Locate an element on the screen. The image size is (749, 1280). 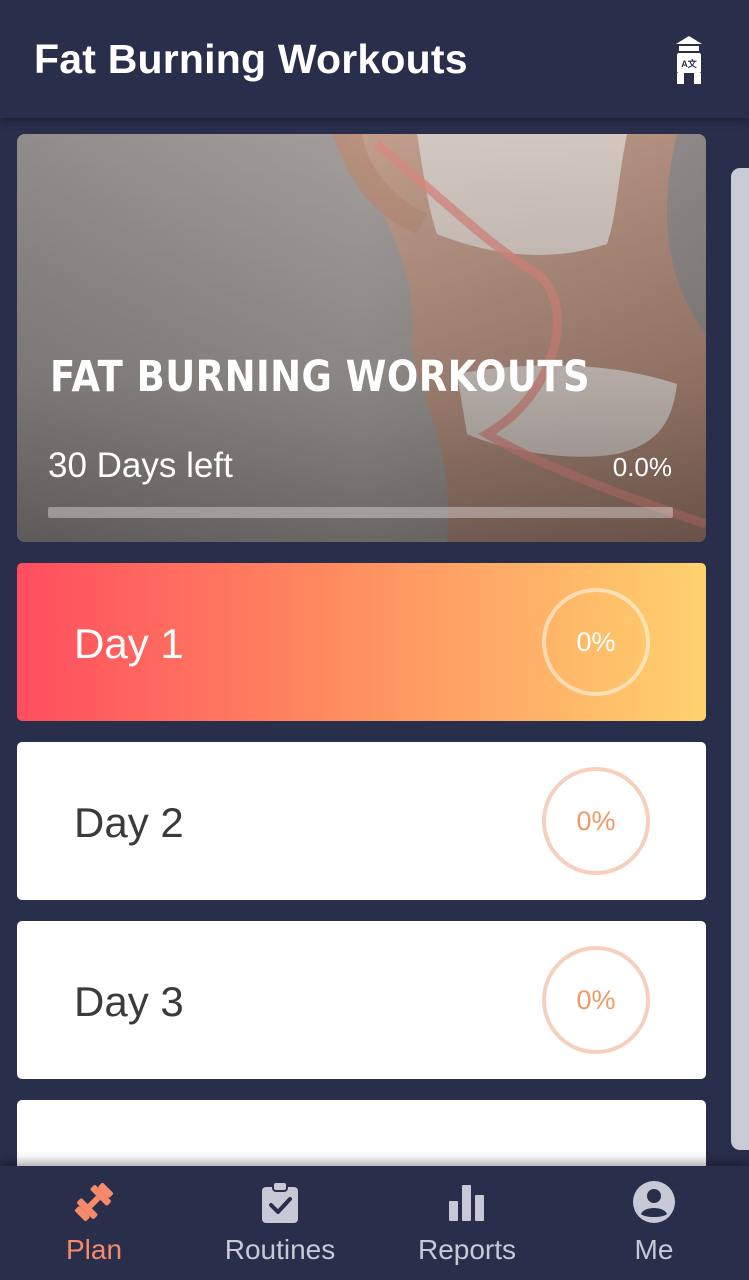
bottom-navigation: Plan Routines Reports Me is located at coordinates (374, 1223).